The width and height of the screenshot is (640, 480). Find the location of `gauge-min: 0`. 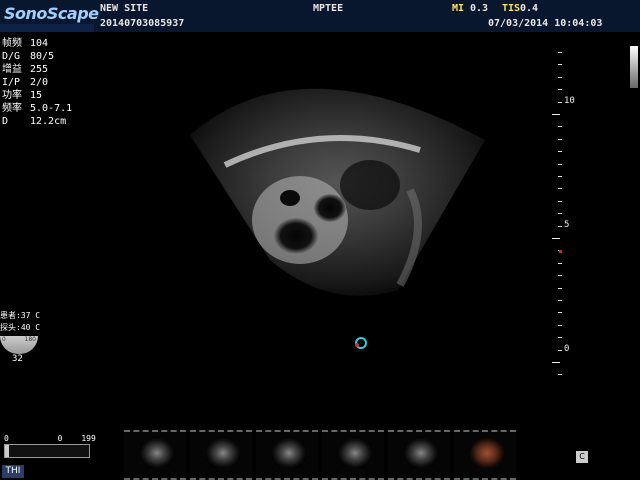

gauge-min: 0 is located at coordinates (4, 339).